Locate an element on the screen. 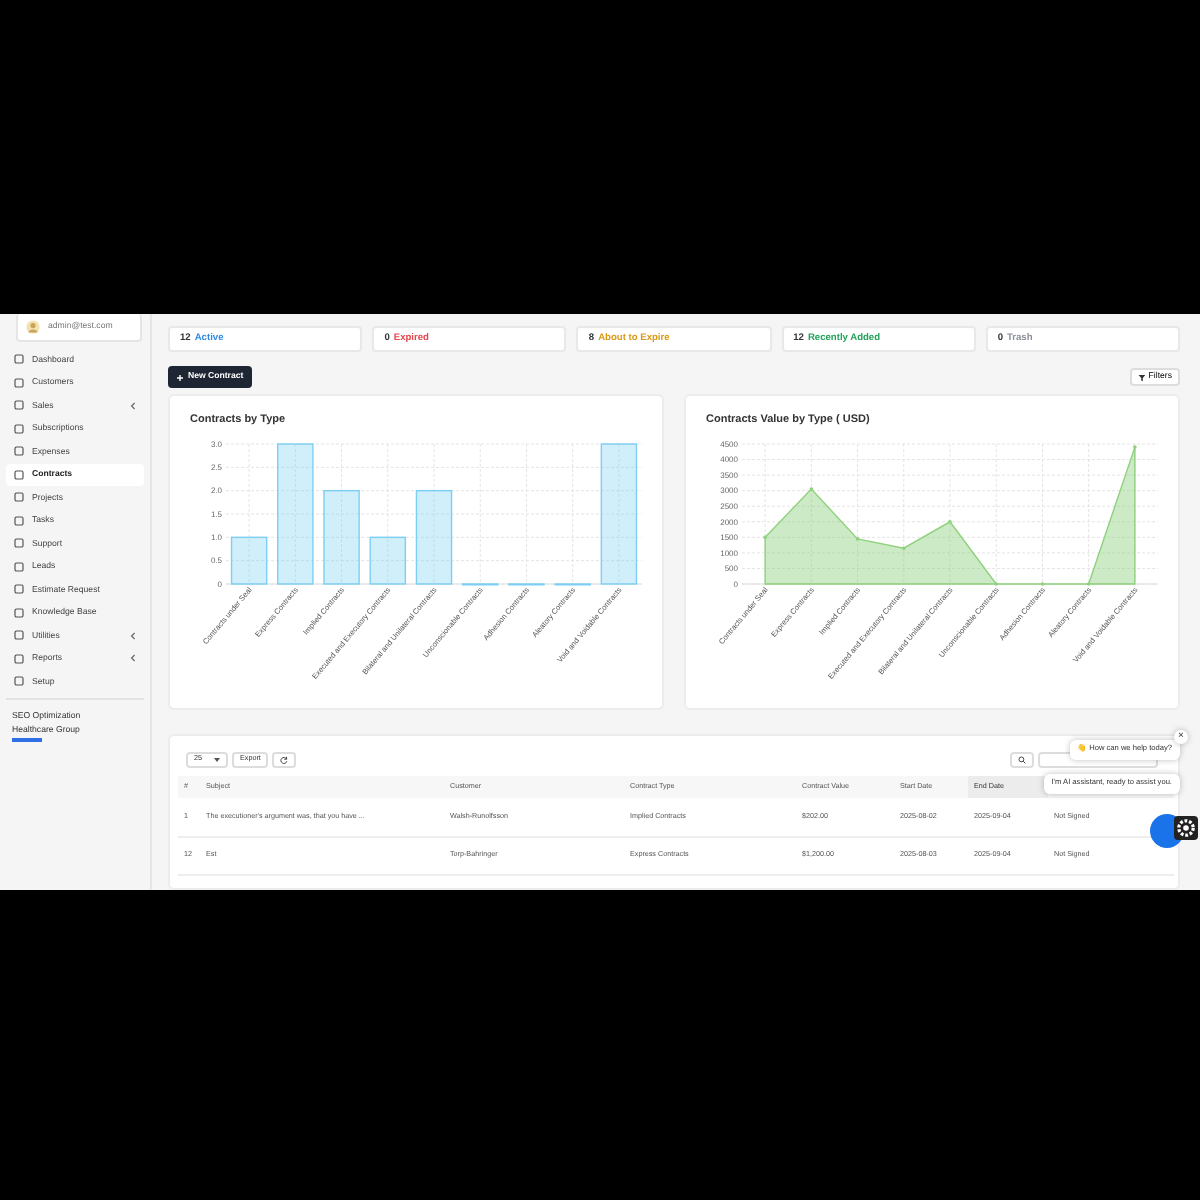  search-button is located at coordinates (1022, 760).